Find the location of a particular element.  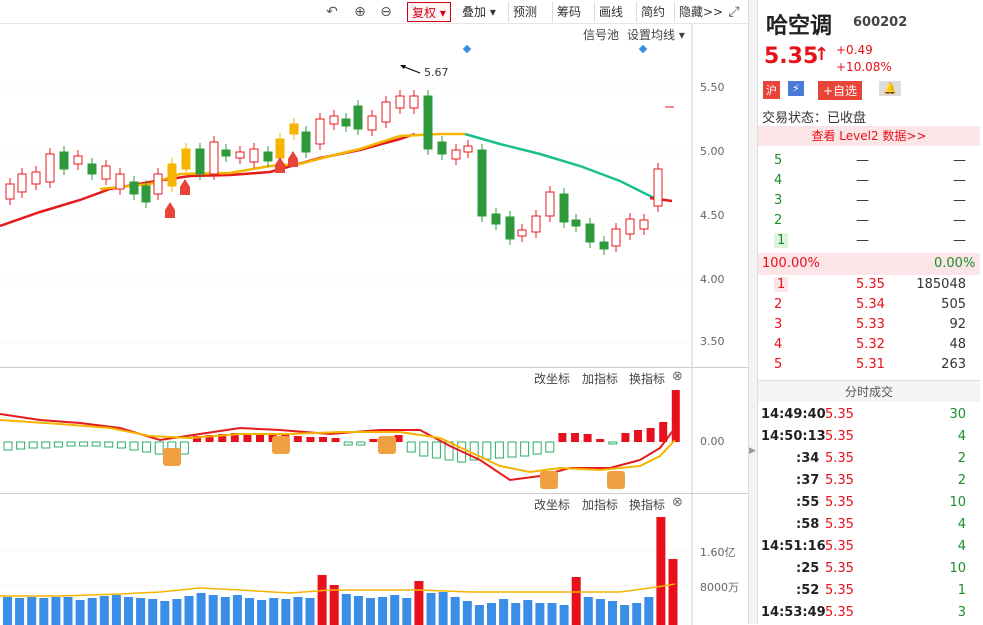

trade-time: :25 is located at coordinates (808, 568).